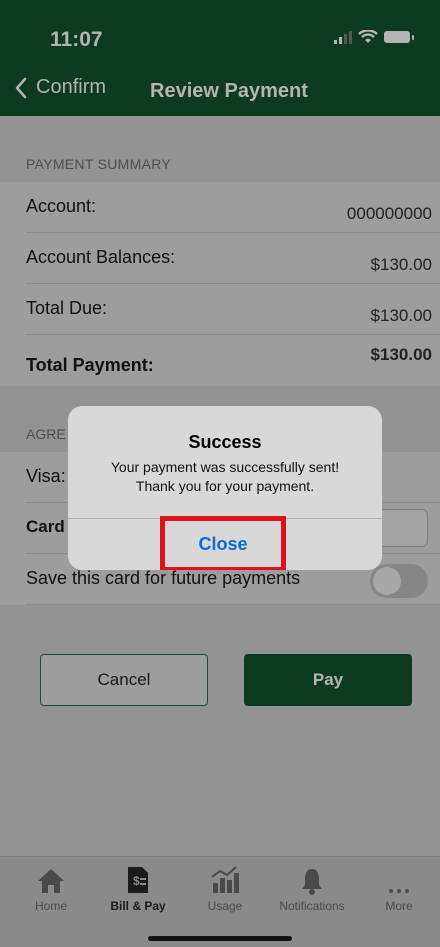 The image size is (440, 947). What do you see at coordinates (225, 906) in the screenshot?
I see `tab-label: Usage` at bounding box center [225, 906].